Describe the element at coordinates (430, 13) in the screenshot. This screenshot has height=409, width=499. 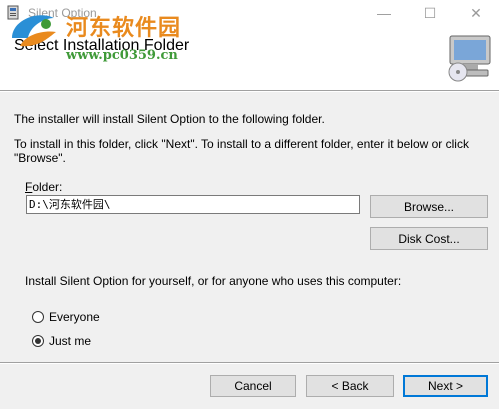
I see `maximize-button: ☐` at that location.